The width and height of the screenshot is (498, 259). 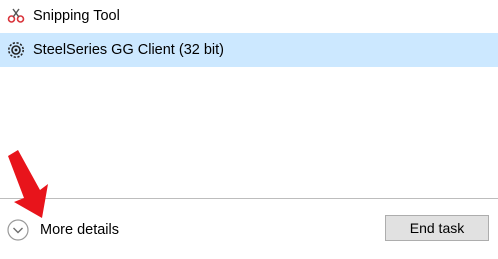 I want to click on process-label: SteelSeries GG Client (32 bit), so click(x=128, y=50).